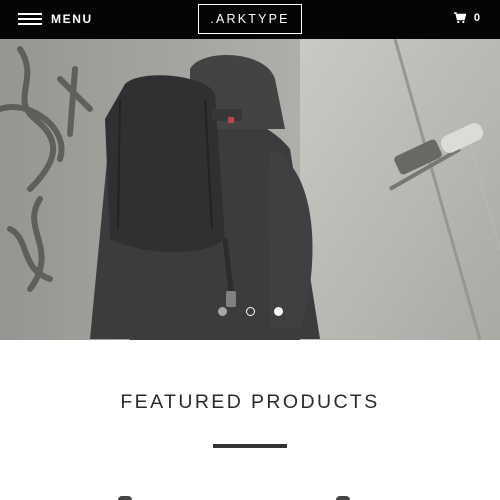 This screenshot has height=500, width=500. I want to click on shopping-cart-icon, so click(459, 18).